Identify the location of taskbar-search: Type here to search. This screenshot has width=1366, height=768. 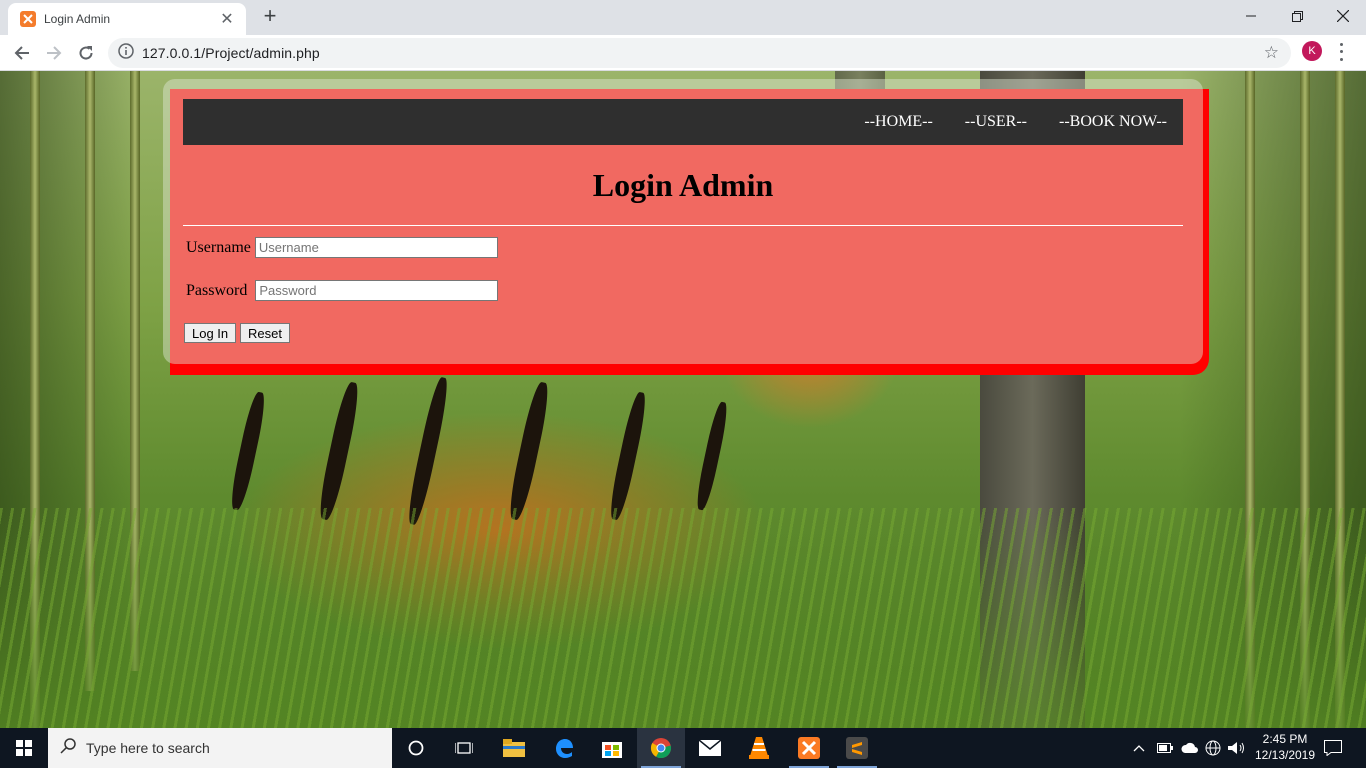
(220, 748).